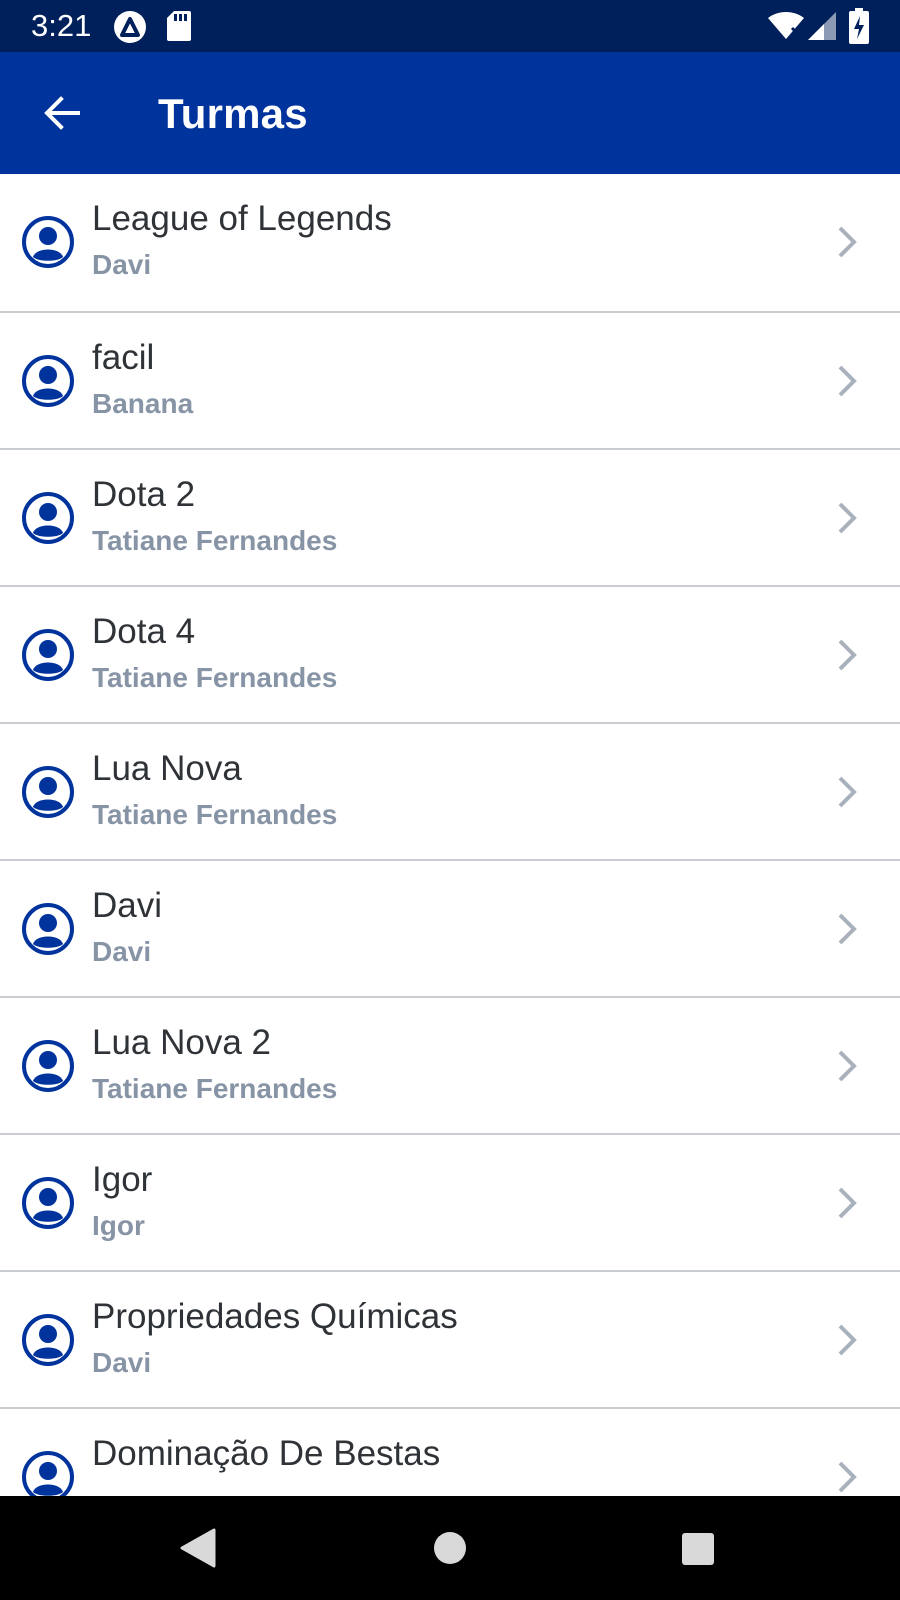 The height and width of the screenshot is (1600, 900). What do you see at coordinates (450, 1066) in the screenshot?
I see `list-item: Lua Nova 2 Tatiane Fernandes` at bounding box center [450, 1066].